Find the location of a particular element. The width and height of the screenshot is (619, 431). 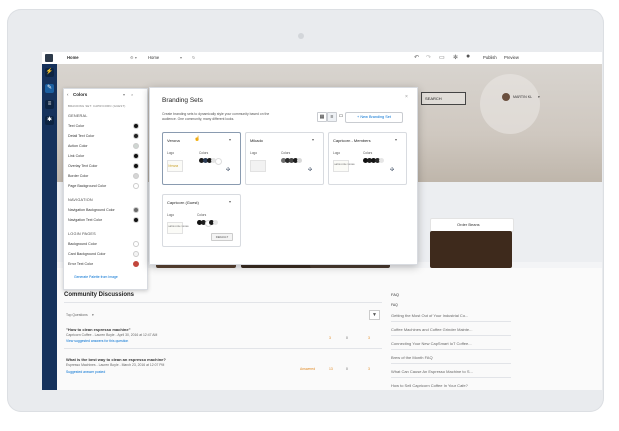

device-icon: ▭ is located at coordinates (442, 57).